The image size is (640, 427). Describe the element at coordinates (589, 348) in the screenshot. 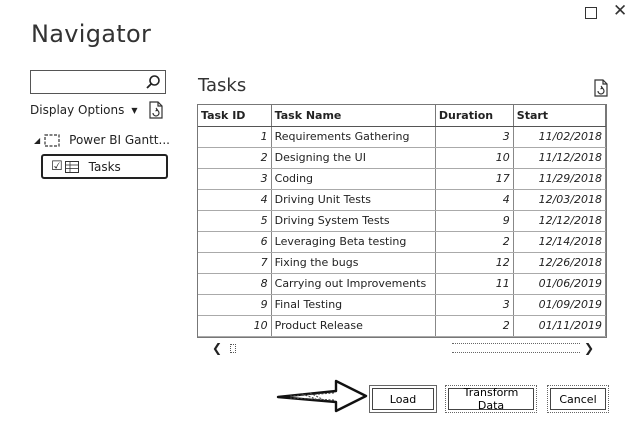

I see `scroll-right-icon: ❯` at that location.